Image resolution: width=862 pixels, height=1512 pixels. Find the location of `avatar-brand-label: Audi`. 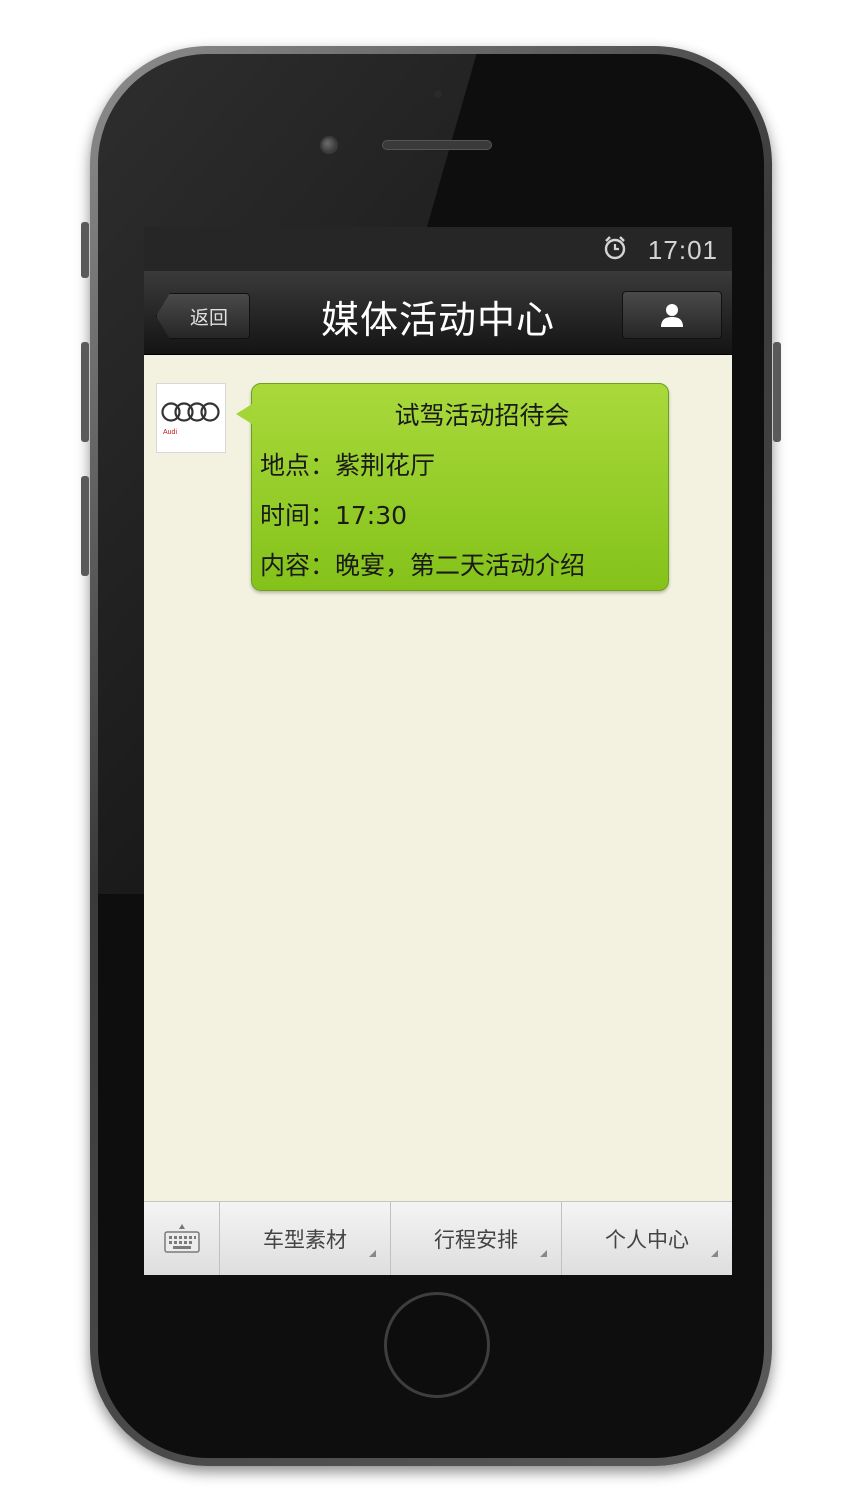

avatar-brand-label: Audi is located at coordinates (170, 432).